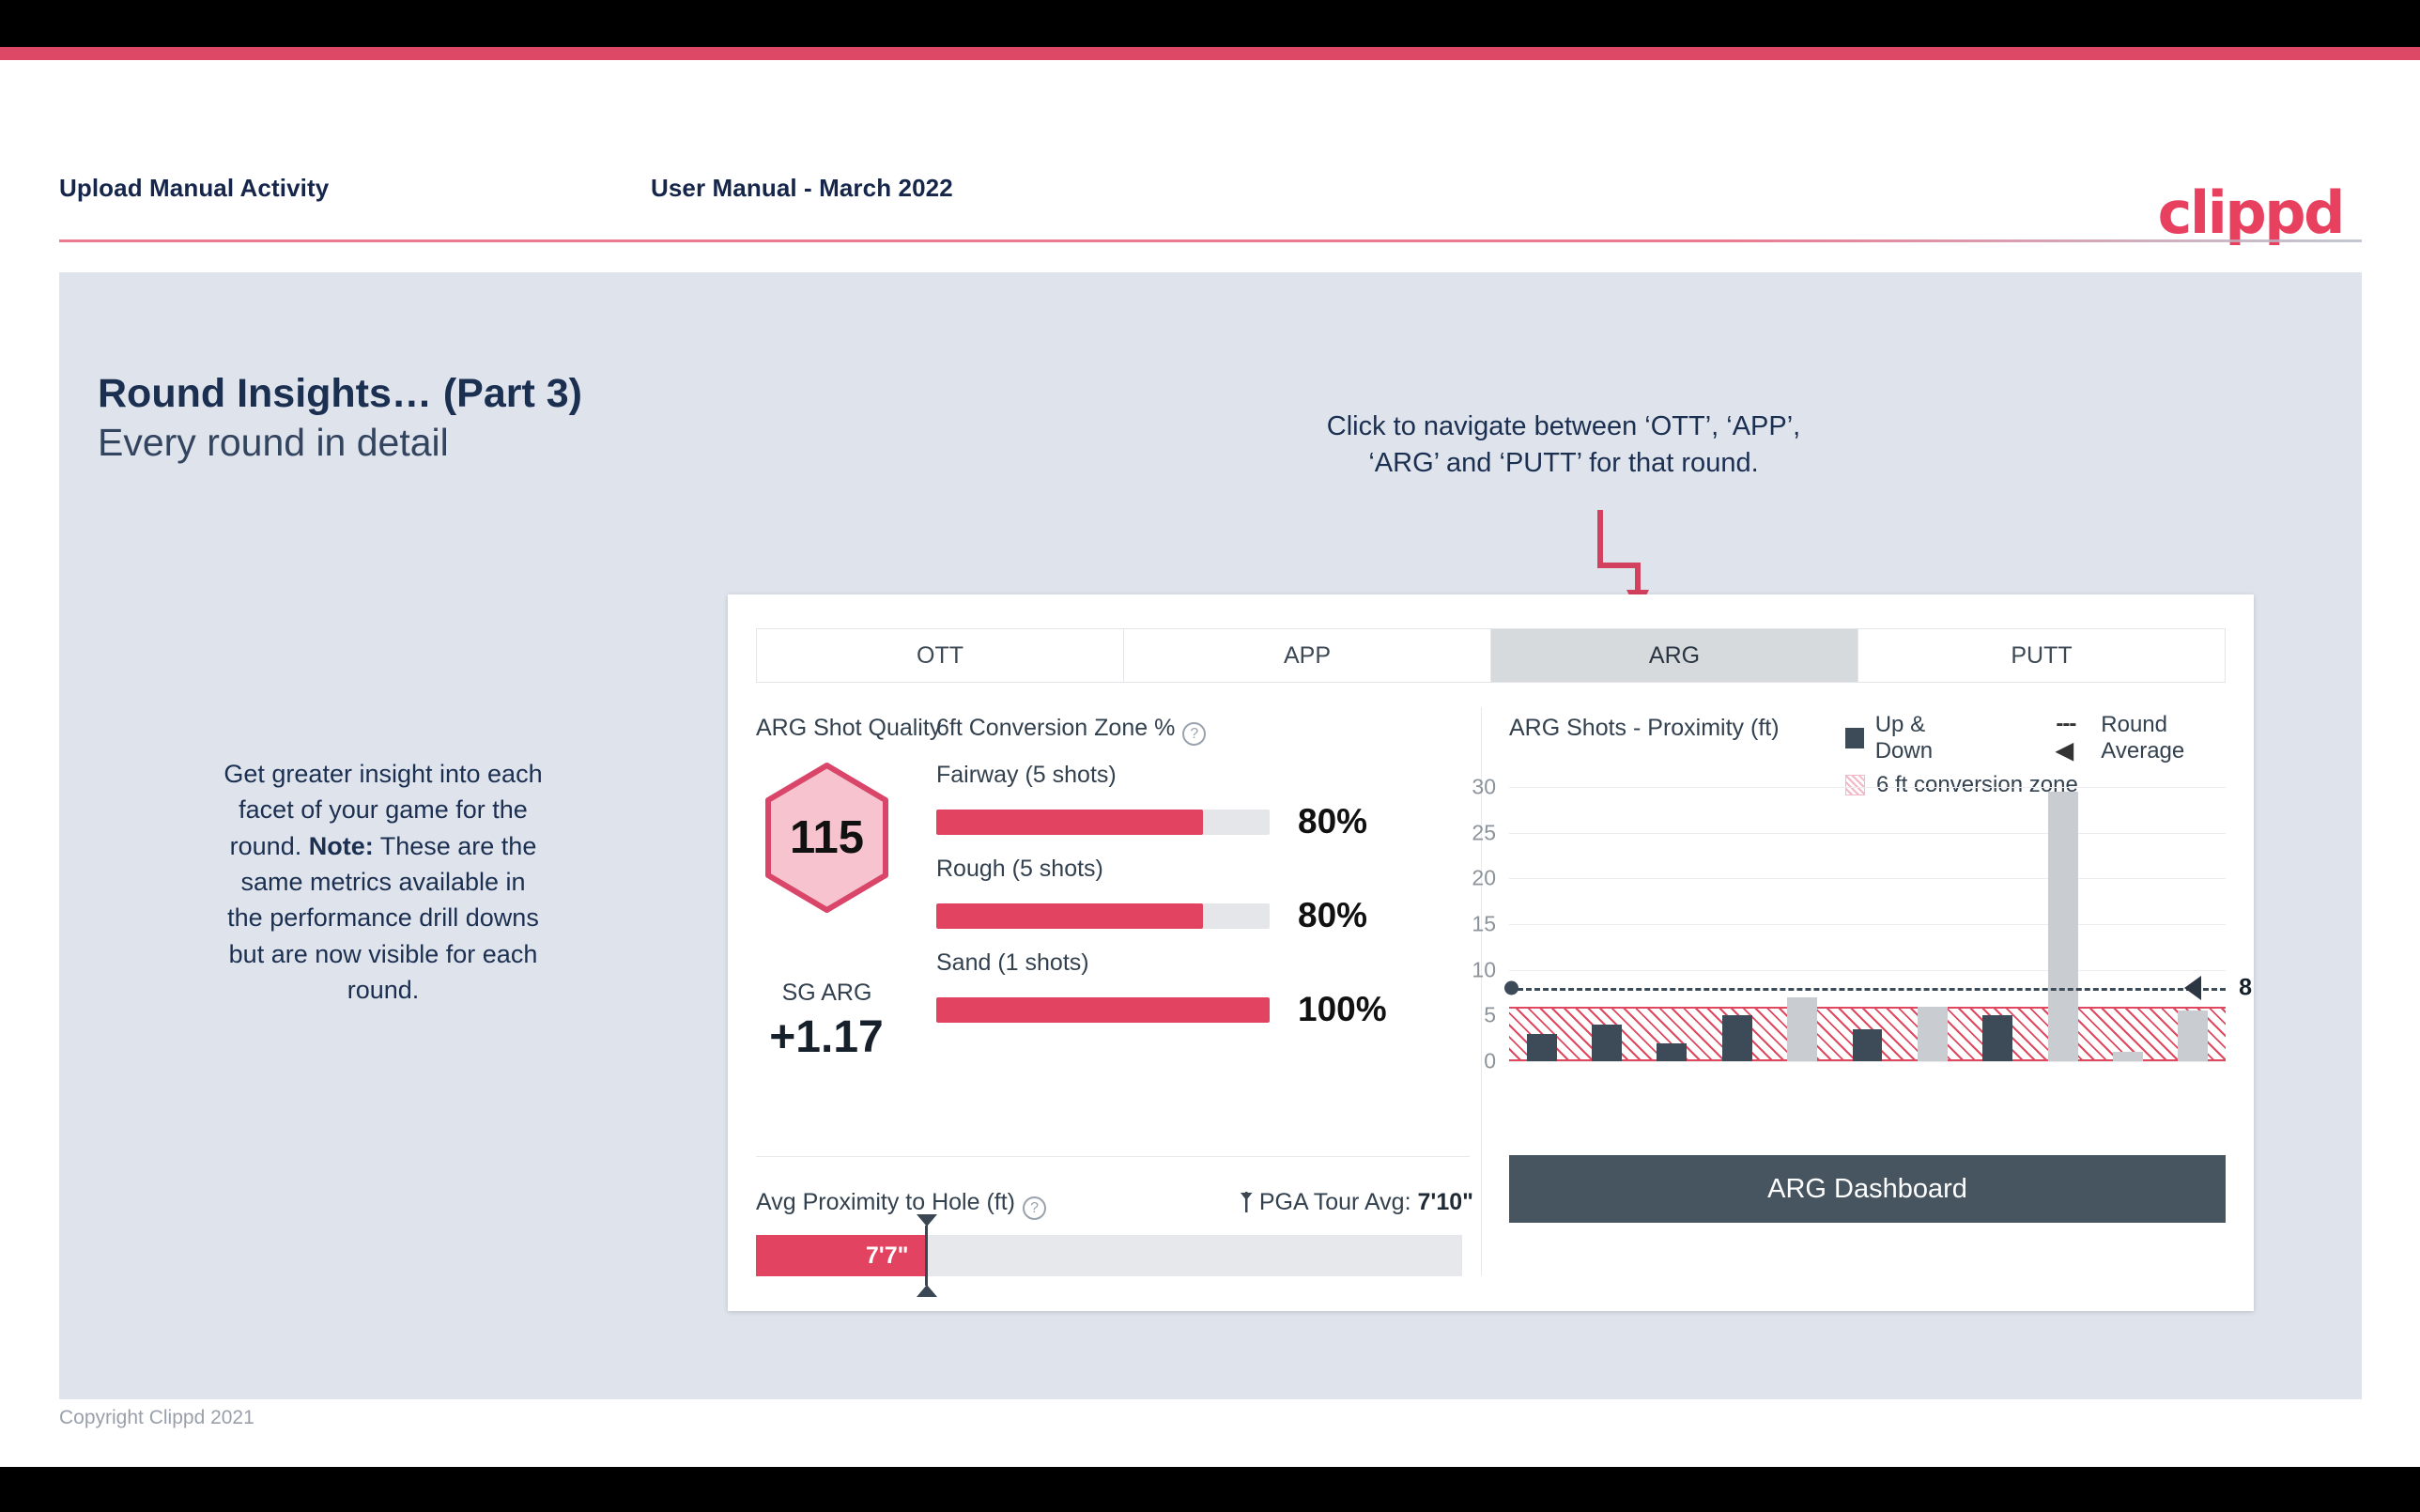 This screenshot has width=2420, height=1512. Describe the element at coordinates (1338, 1202) in the screenshot. I see `pga-avg-prefix: PGA Tour Avg:` at that location.